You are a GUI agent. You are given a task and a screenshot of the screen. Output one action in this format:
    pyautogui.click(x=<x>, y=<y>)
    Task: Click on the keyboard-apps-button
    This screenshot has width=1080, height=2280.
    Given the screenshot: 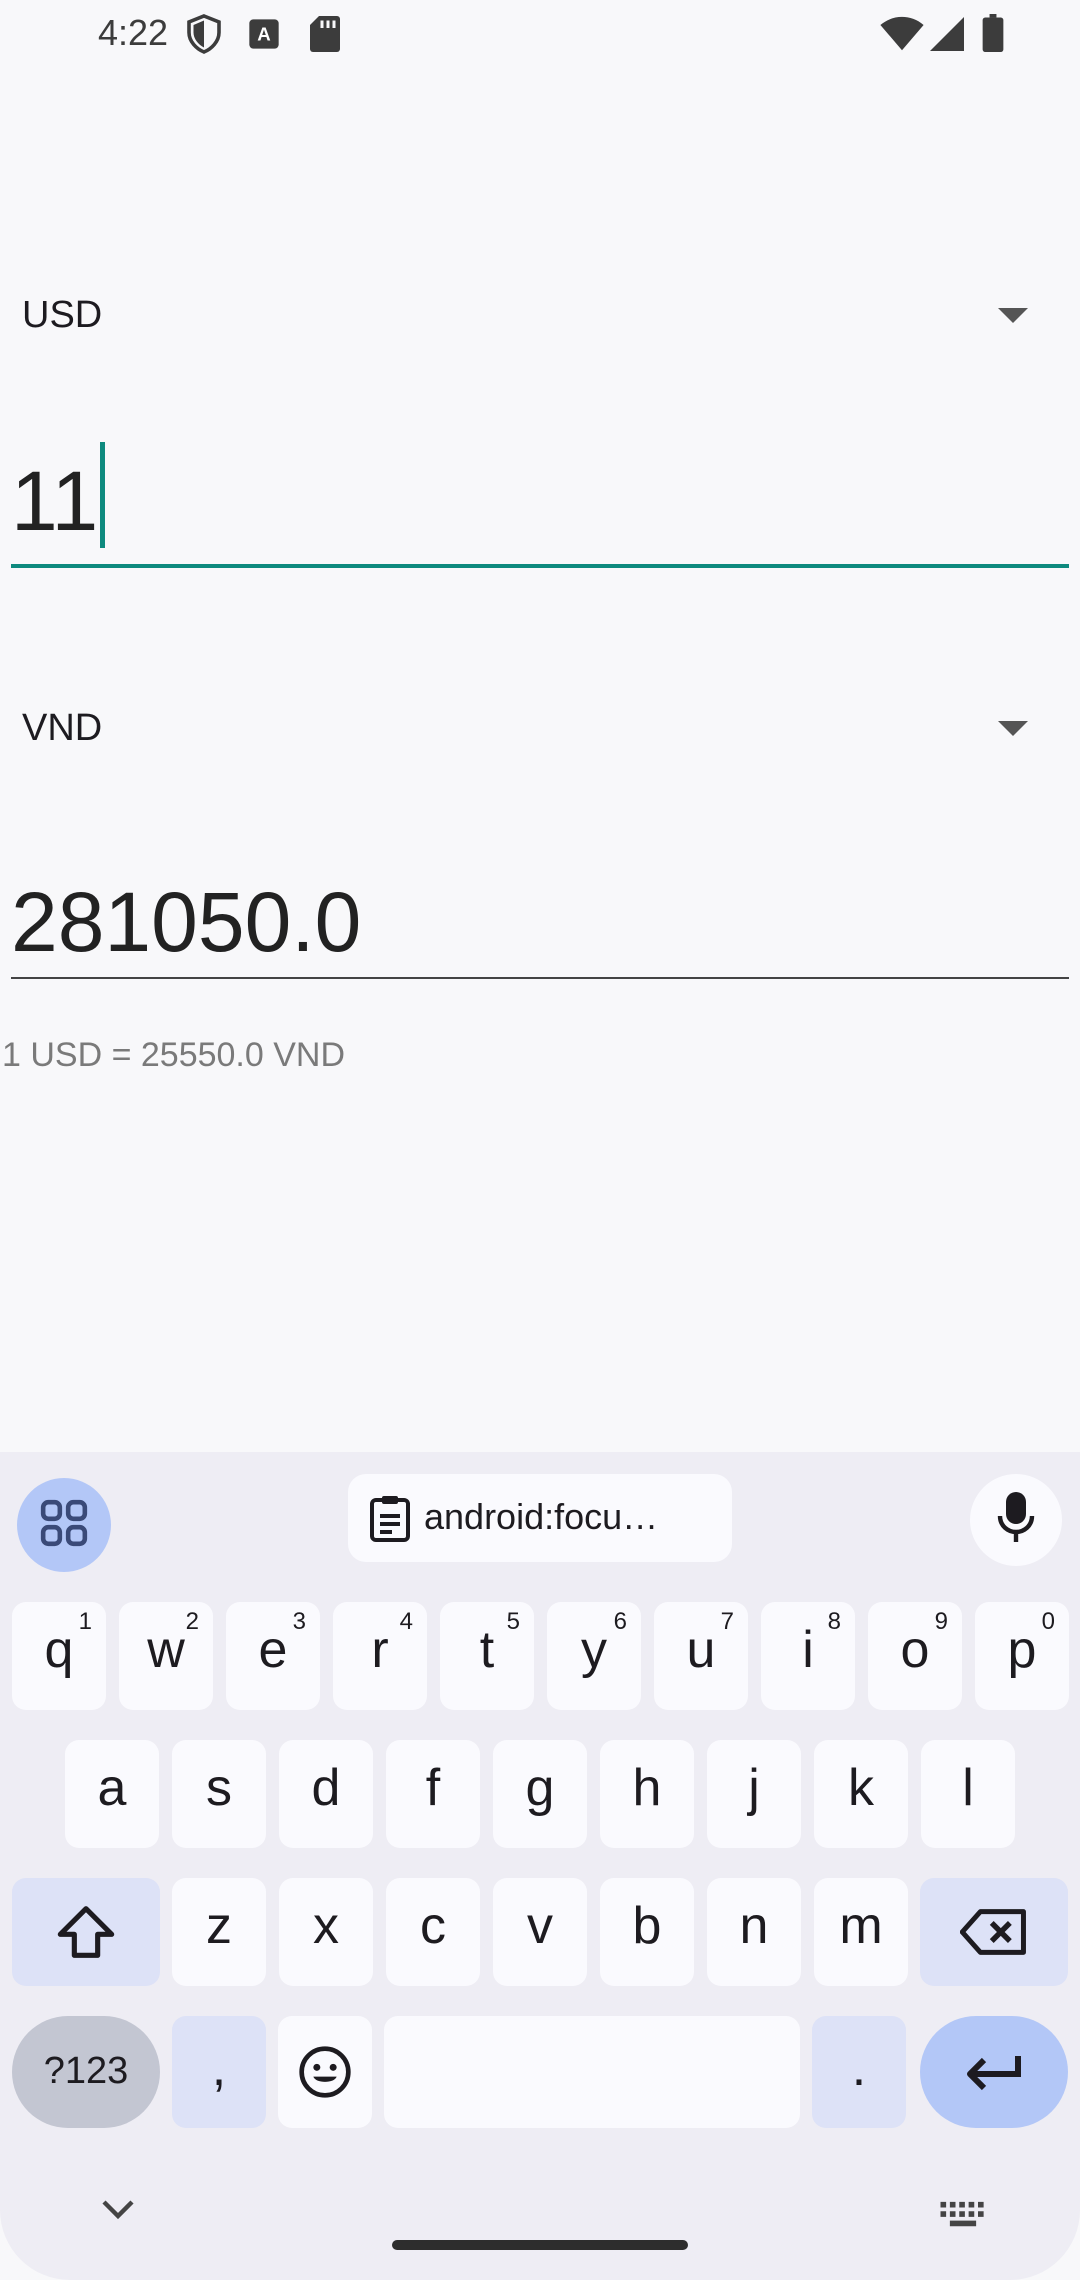 What is the action you would take?
    pyautogui.click(x=64, y=1525)
    